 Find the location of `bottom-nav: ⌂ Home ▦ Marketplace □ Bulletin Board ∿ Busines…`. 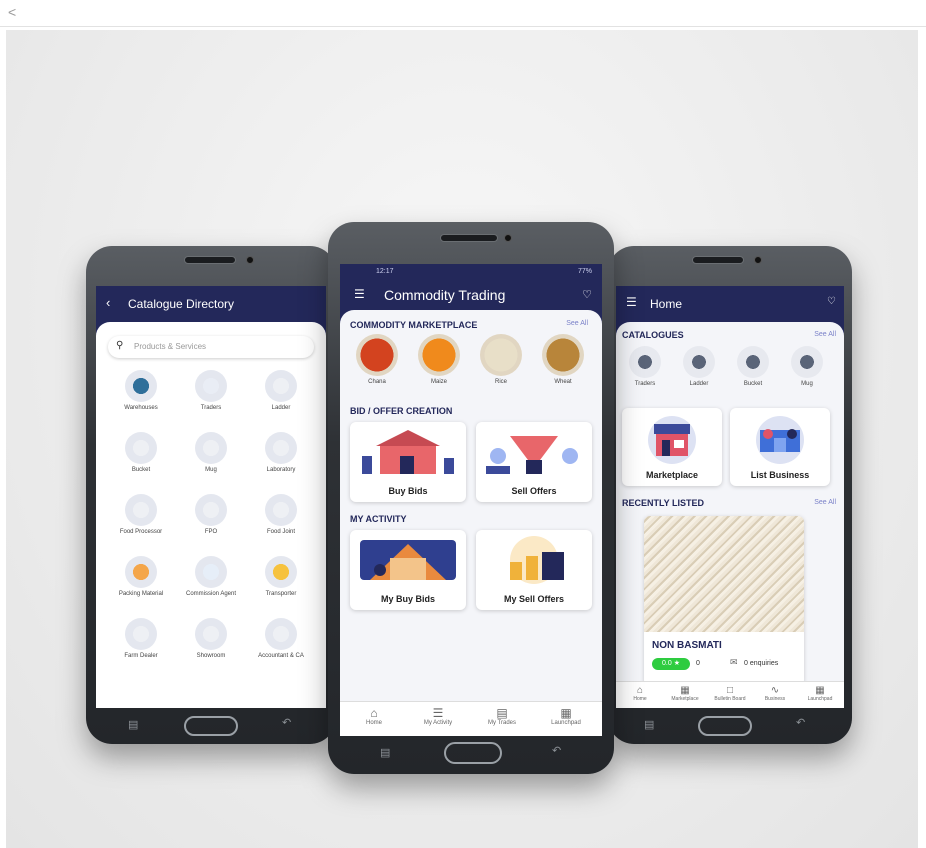

bottom-nav: ⌂ Home ▦ Marketplace □ Bulletin Board ∿ Busines… is located at coordinates (730, 694).